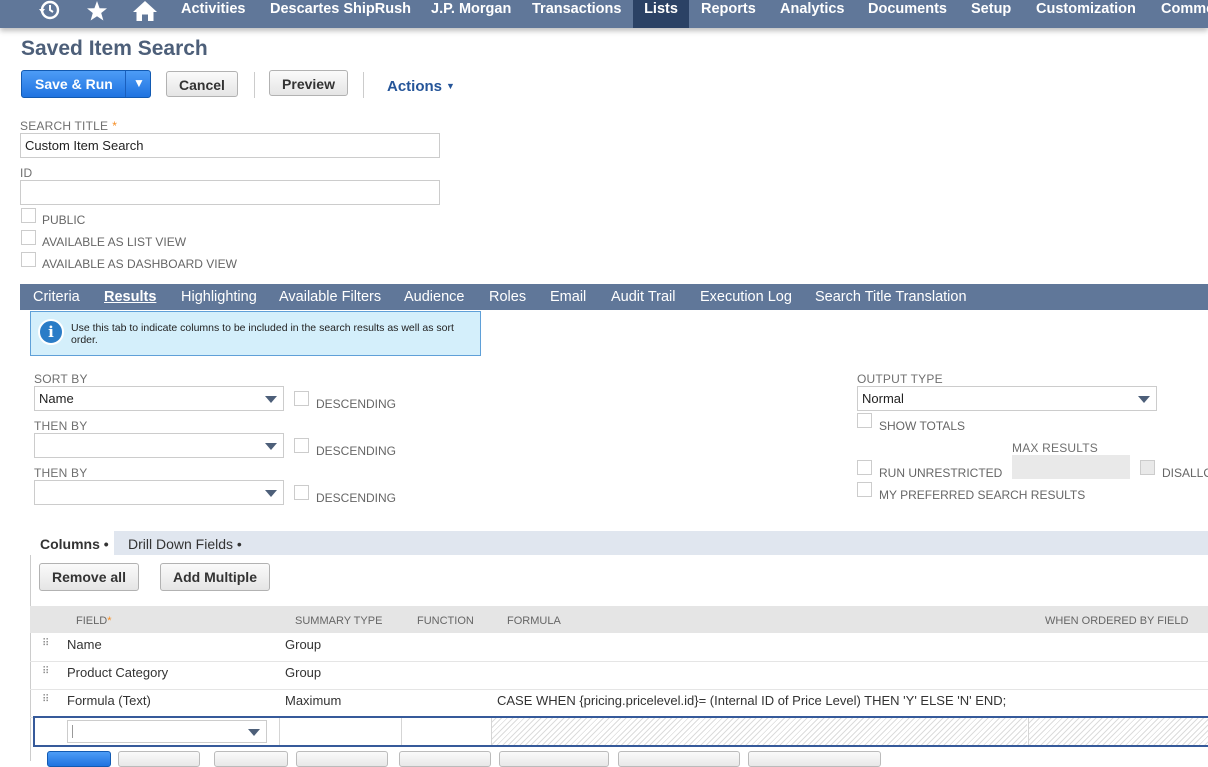 This screenshot has height=767, width=1208. Describe the element at coordinates (97, 11) in the screenshot. I see `star-icon` at that location.